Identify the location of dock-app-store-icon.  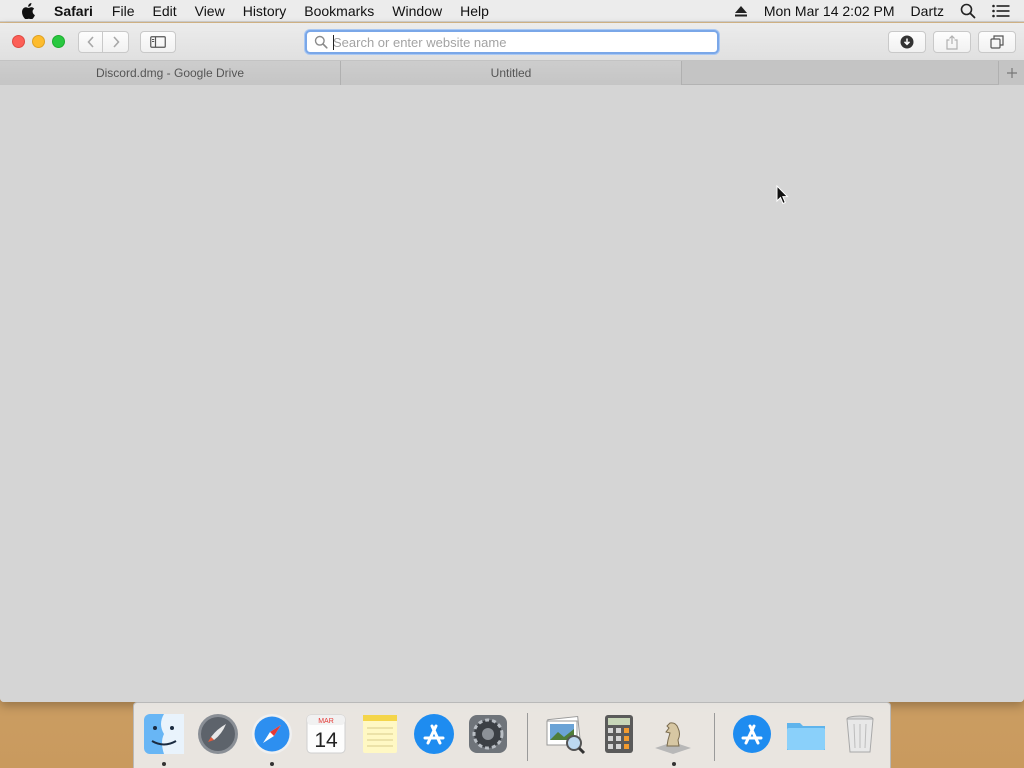
(434, 734).